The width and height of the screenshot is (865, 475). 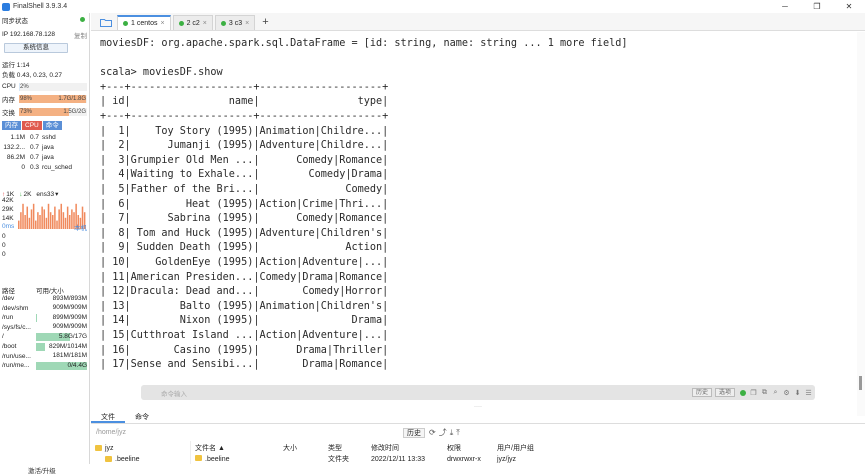 What do you see at coordinates (45, 167) in the screenshot?
I see `process-row: 0 0.3 rcu_sched` at bounding box center [45, 167].